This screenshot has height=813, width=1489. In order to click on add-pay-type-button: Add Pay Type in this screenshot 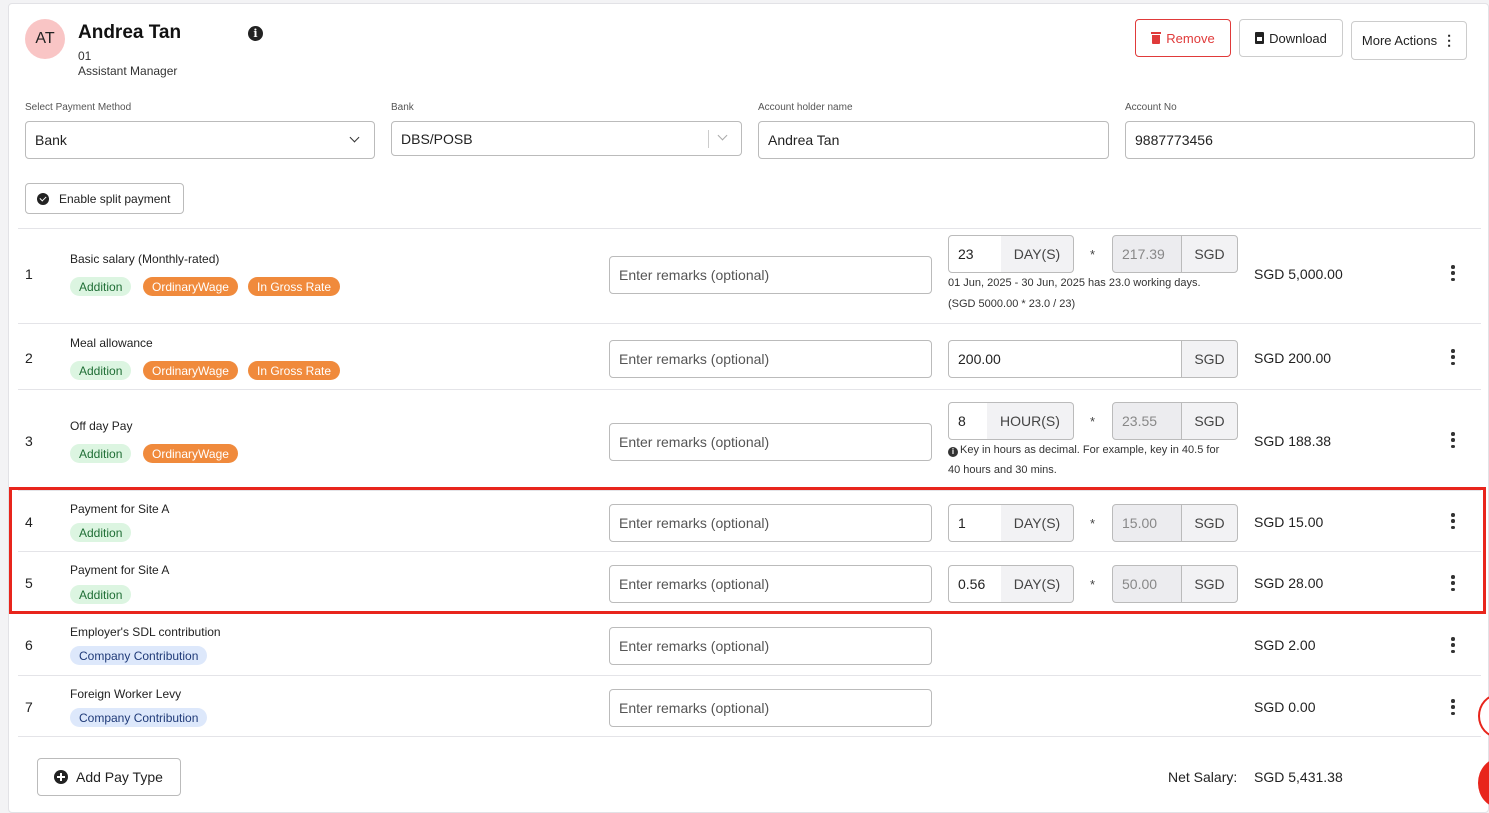, I will do `click(109, 777)`.